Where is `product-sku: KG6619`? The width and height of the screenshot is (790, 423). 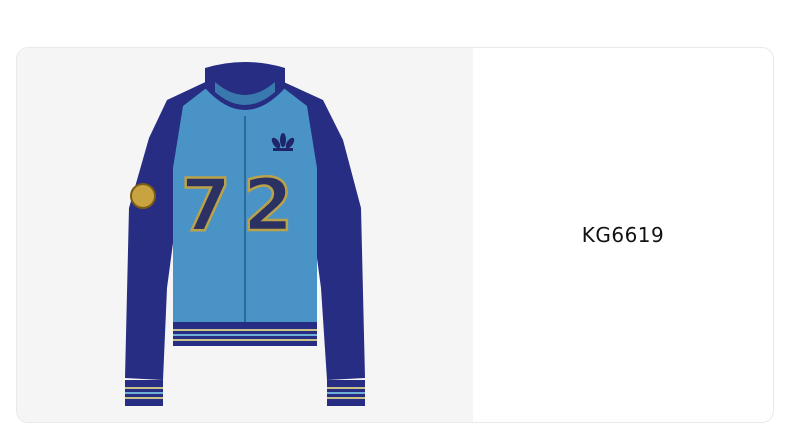 product-sku: KG6619 is located at coordinates (623, 235).